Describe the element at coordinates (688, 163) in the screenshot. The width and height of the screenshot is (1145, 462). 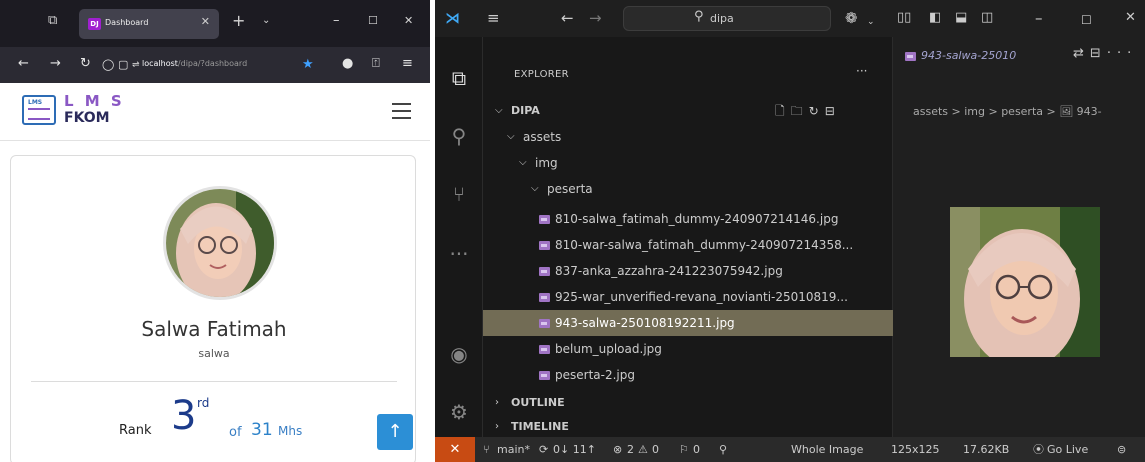
I see `tree-folder-img: ⌵ img` at that location.